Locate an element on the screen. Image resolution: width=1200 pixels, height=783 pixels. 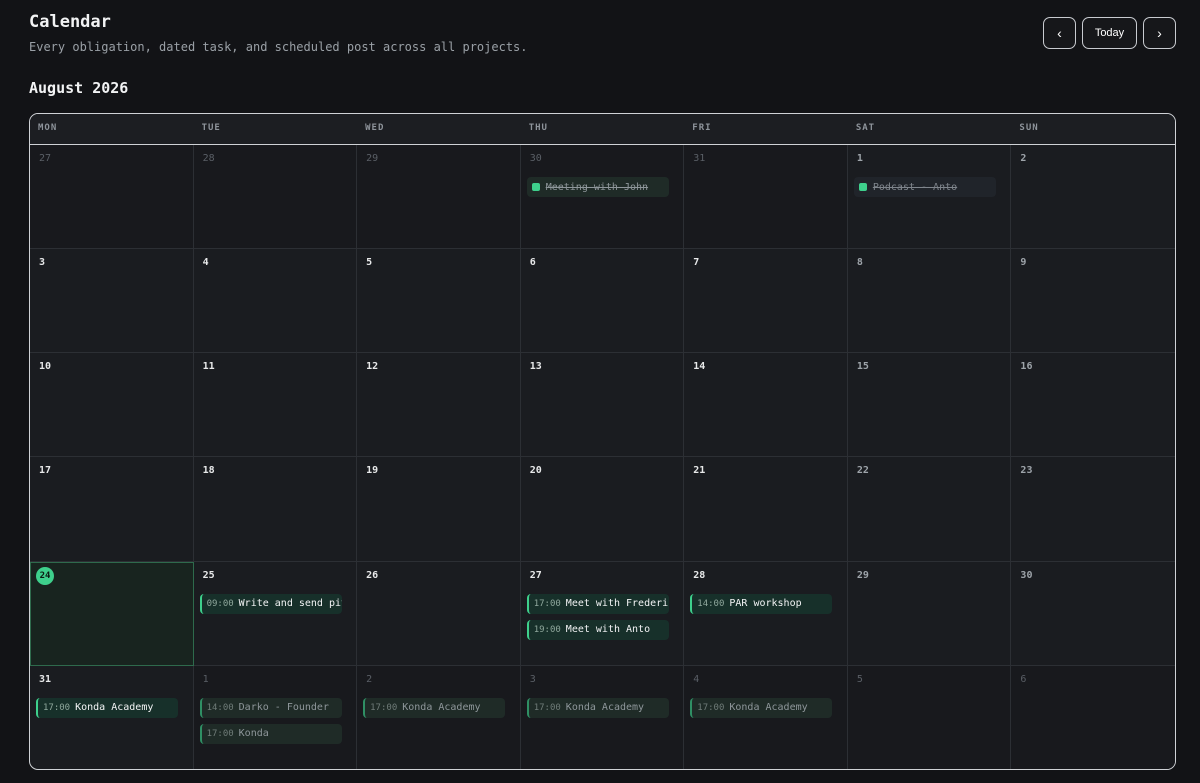
day-number: 14 is located at coordinates (699, 367).